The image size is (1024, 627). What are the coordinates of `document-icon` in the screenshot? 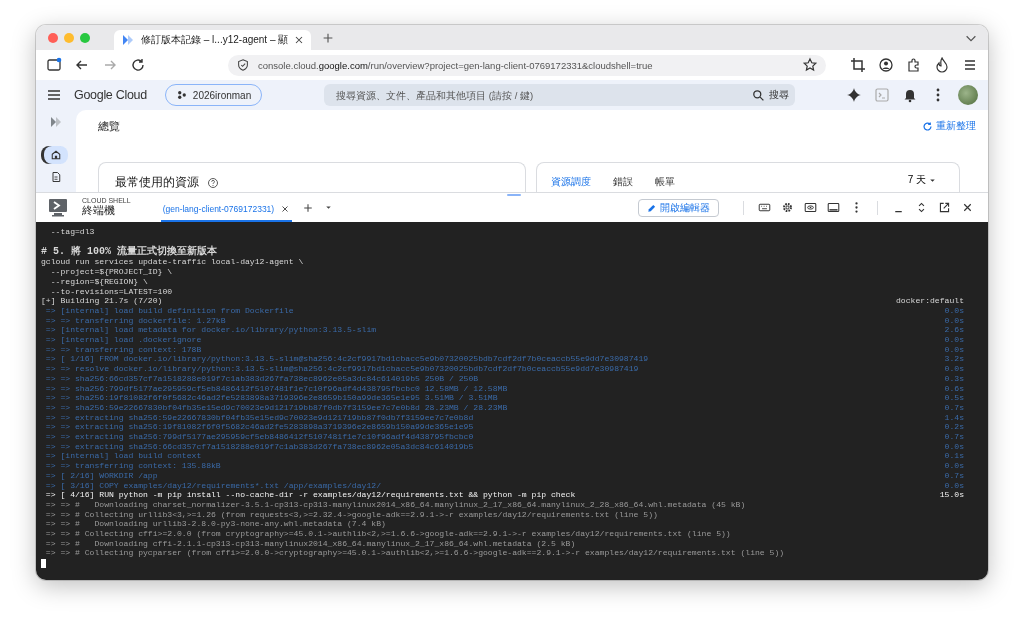 It's located at (56, 177).